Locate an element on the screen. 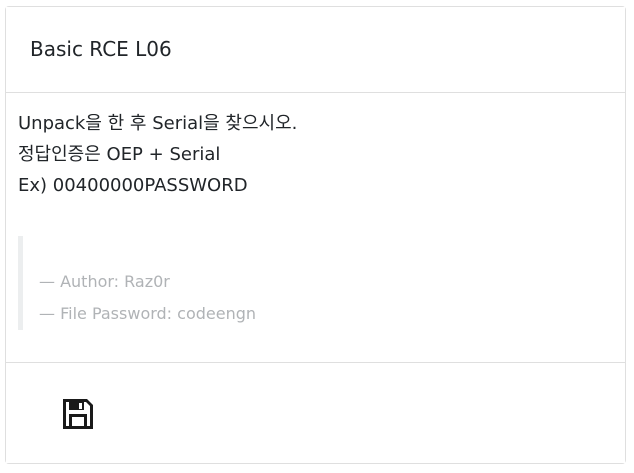  file-password-line: — File Password: codeengn is located at coordinates (148, 313).